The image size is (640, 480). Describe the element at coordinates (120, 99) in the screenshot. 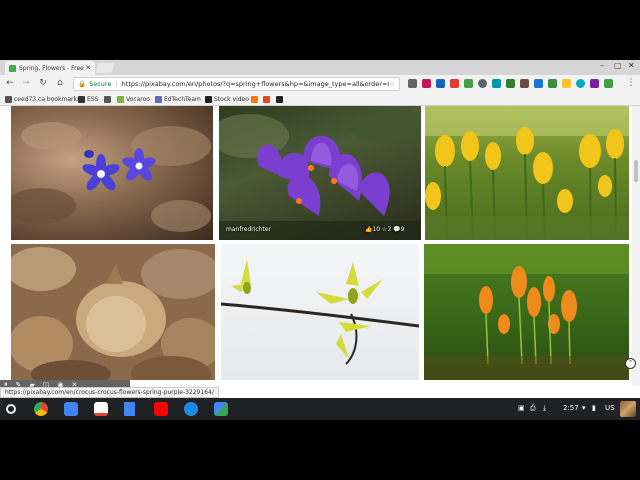

I see `vocaroo-icon` at that location.